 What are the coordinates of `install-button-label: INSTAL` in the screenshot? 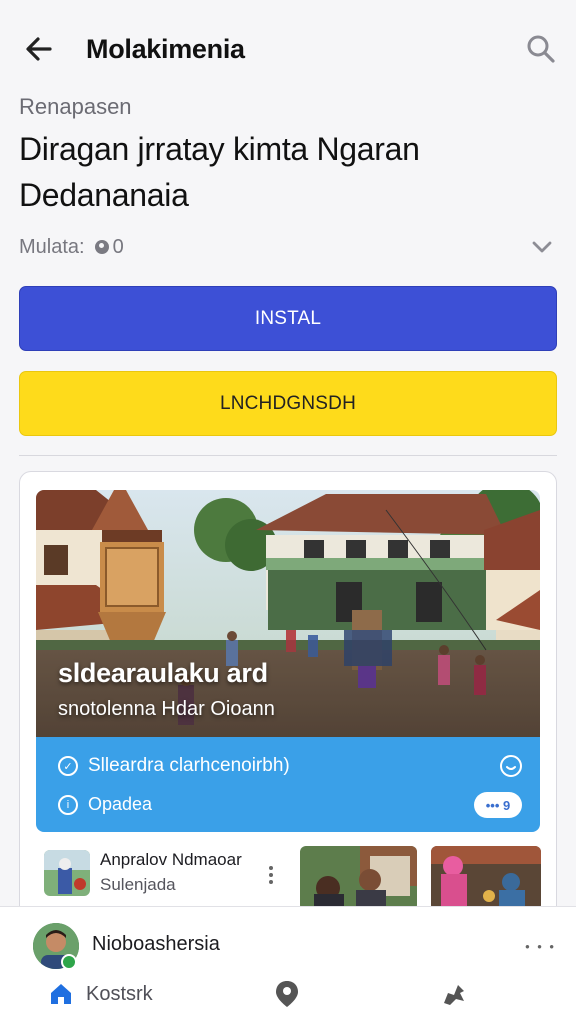 It's located at (288, 318).